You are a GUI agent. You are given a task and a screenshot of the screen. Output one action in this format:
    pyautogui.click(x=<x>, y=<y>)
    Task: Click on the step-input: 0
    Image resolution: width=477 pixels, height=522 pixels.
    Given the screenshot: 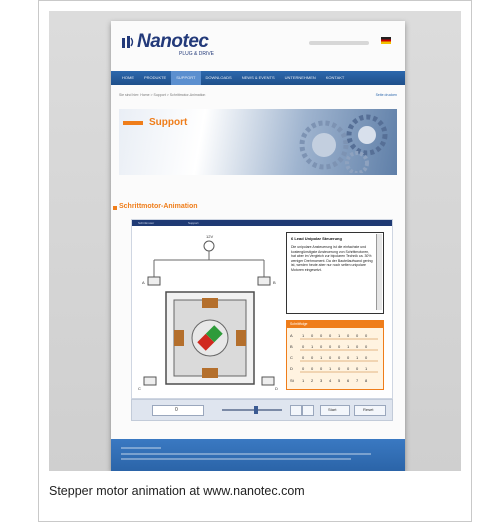 What is the action you would take?
    pyautogui.click(x=178, y=410)
    